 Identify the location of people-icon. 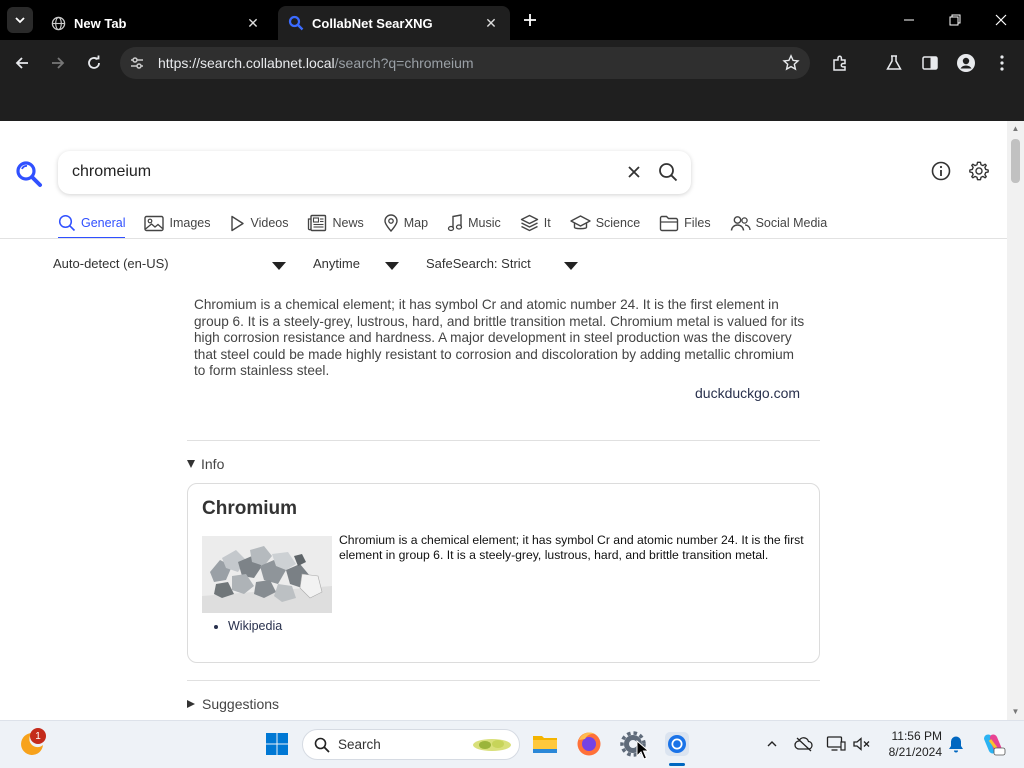
(740, 223).